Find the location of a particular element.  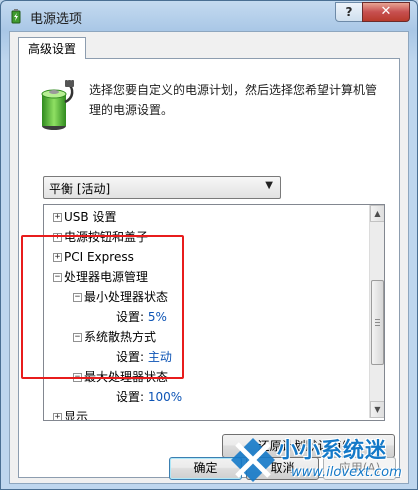

power-options-icon is located at coordinates (16, 16).